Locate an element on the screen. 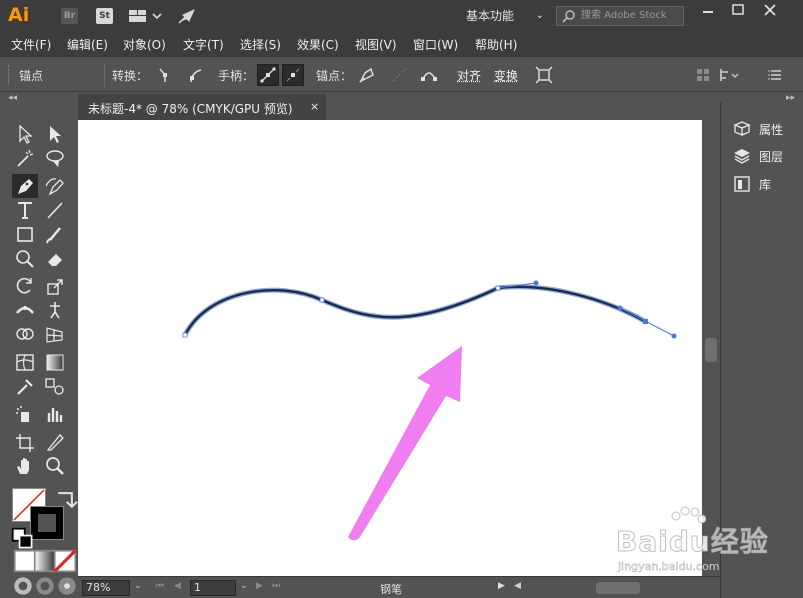 The image size is (803, 598). width-tool-icon is located at coordinates (25, 310).